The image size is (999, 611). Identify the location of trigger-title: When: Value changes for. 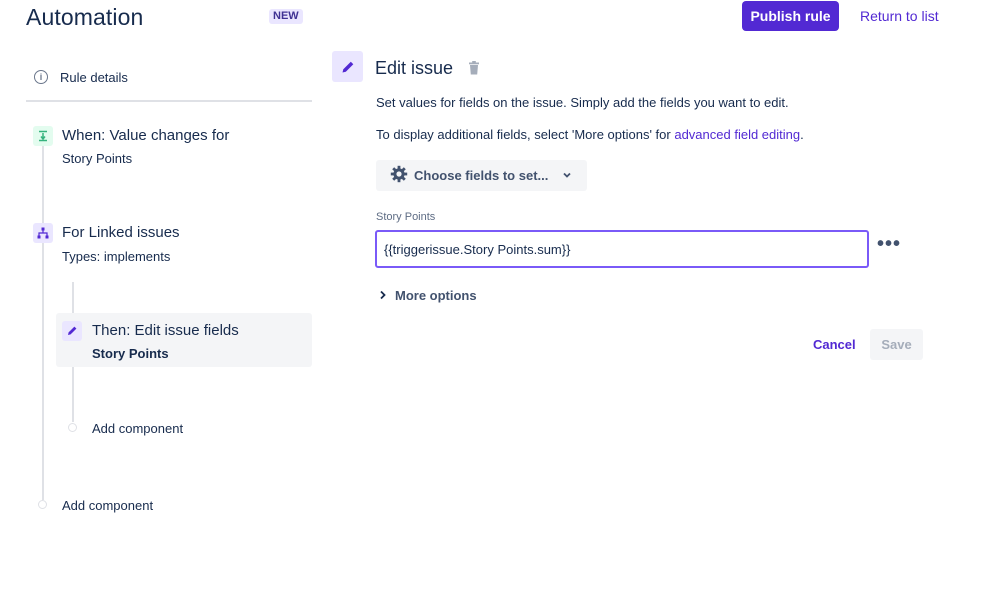
(145, 135).